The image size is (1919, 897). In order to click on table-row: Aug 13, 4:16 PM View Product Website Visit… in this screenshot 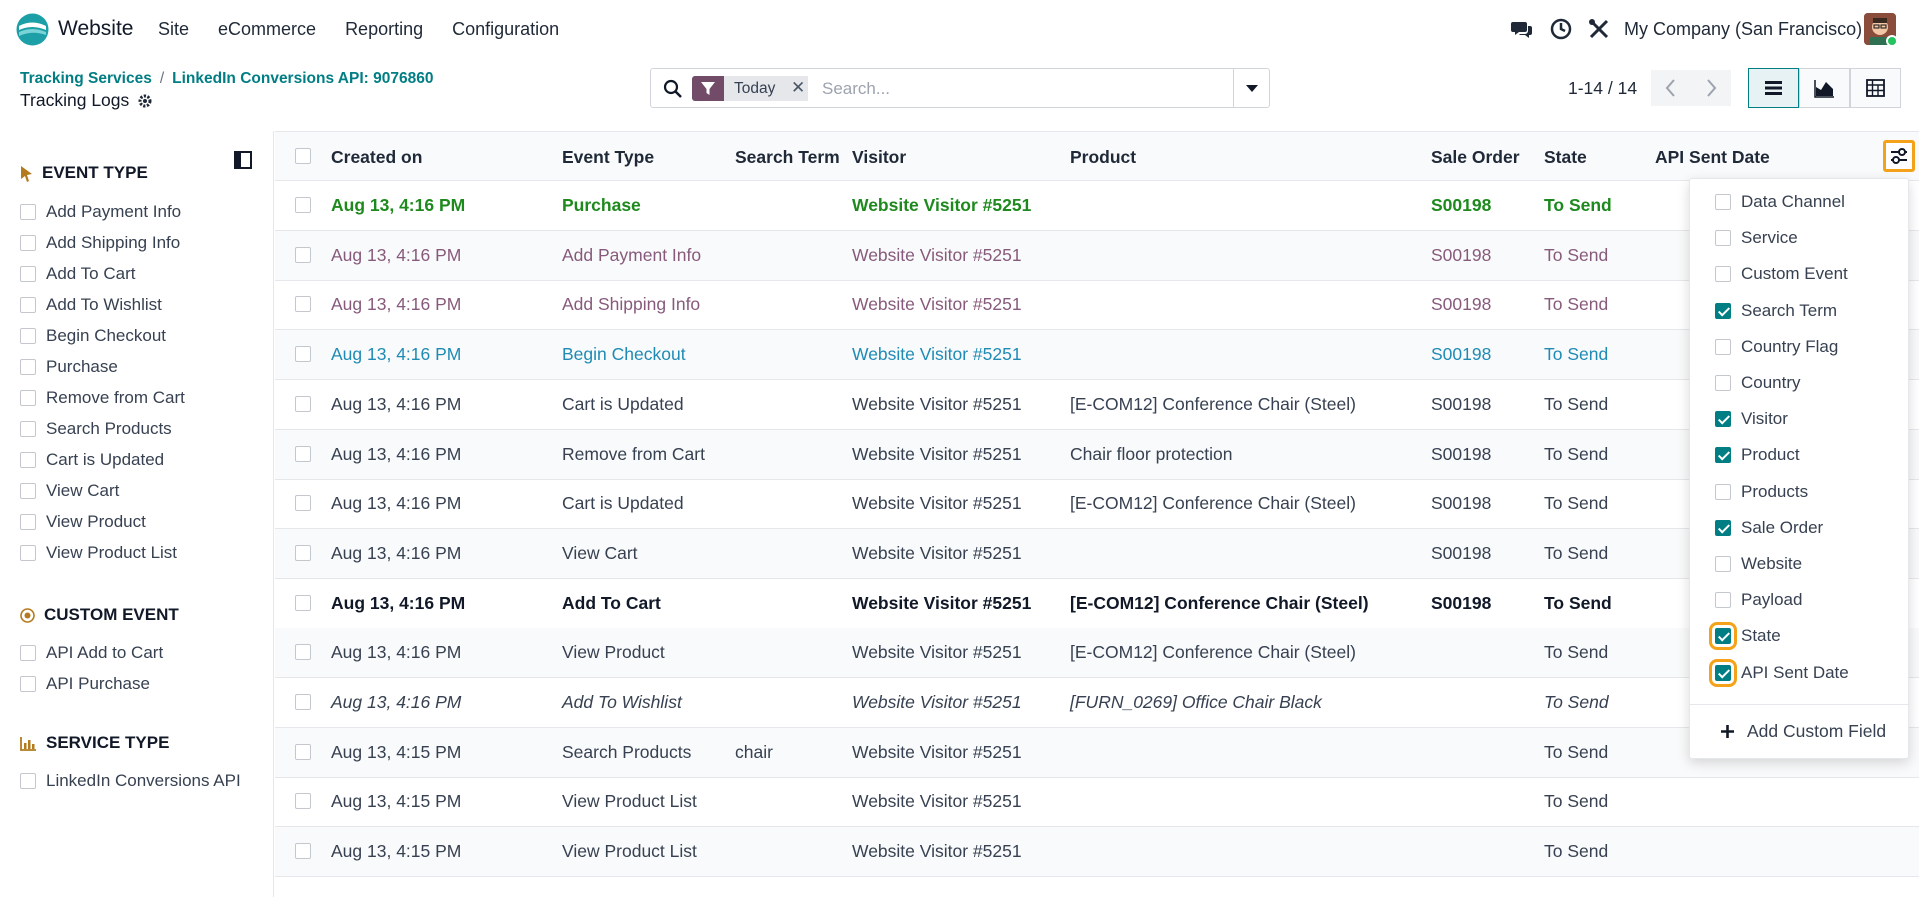, I will do `click(1097, 653)`.